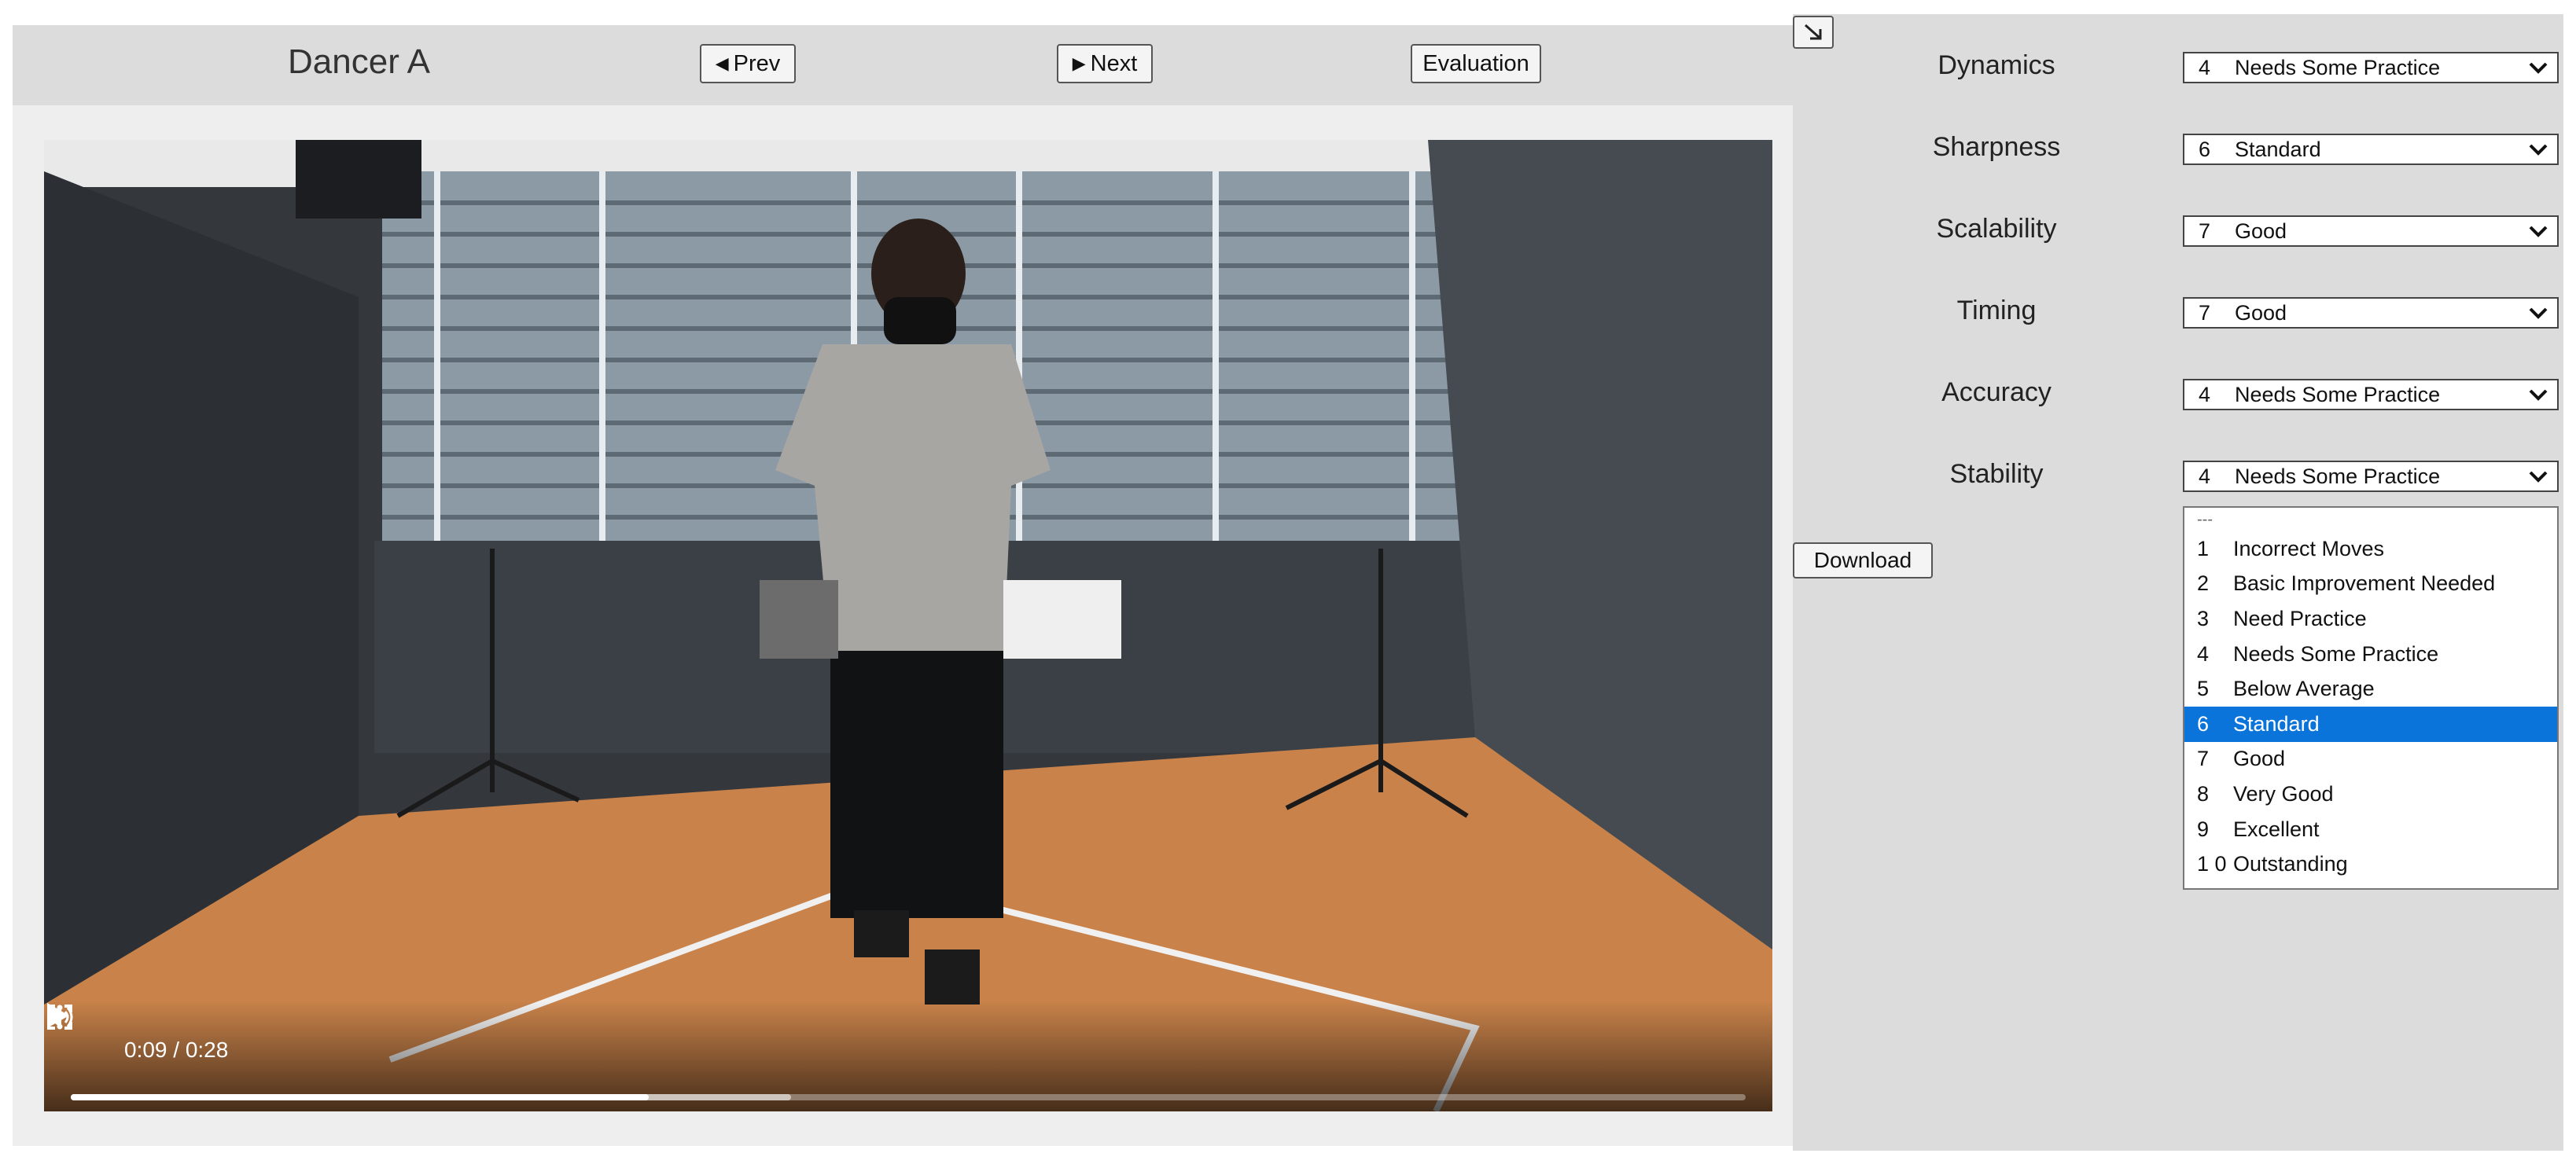 The width and height of the screenshot is (2576, 1168). I want to click on dropdown-option: 1 Incorrect Moves, so click(2370, 549).